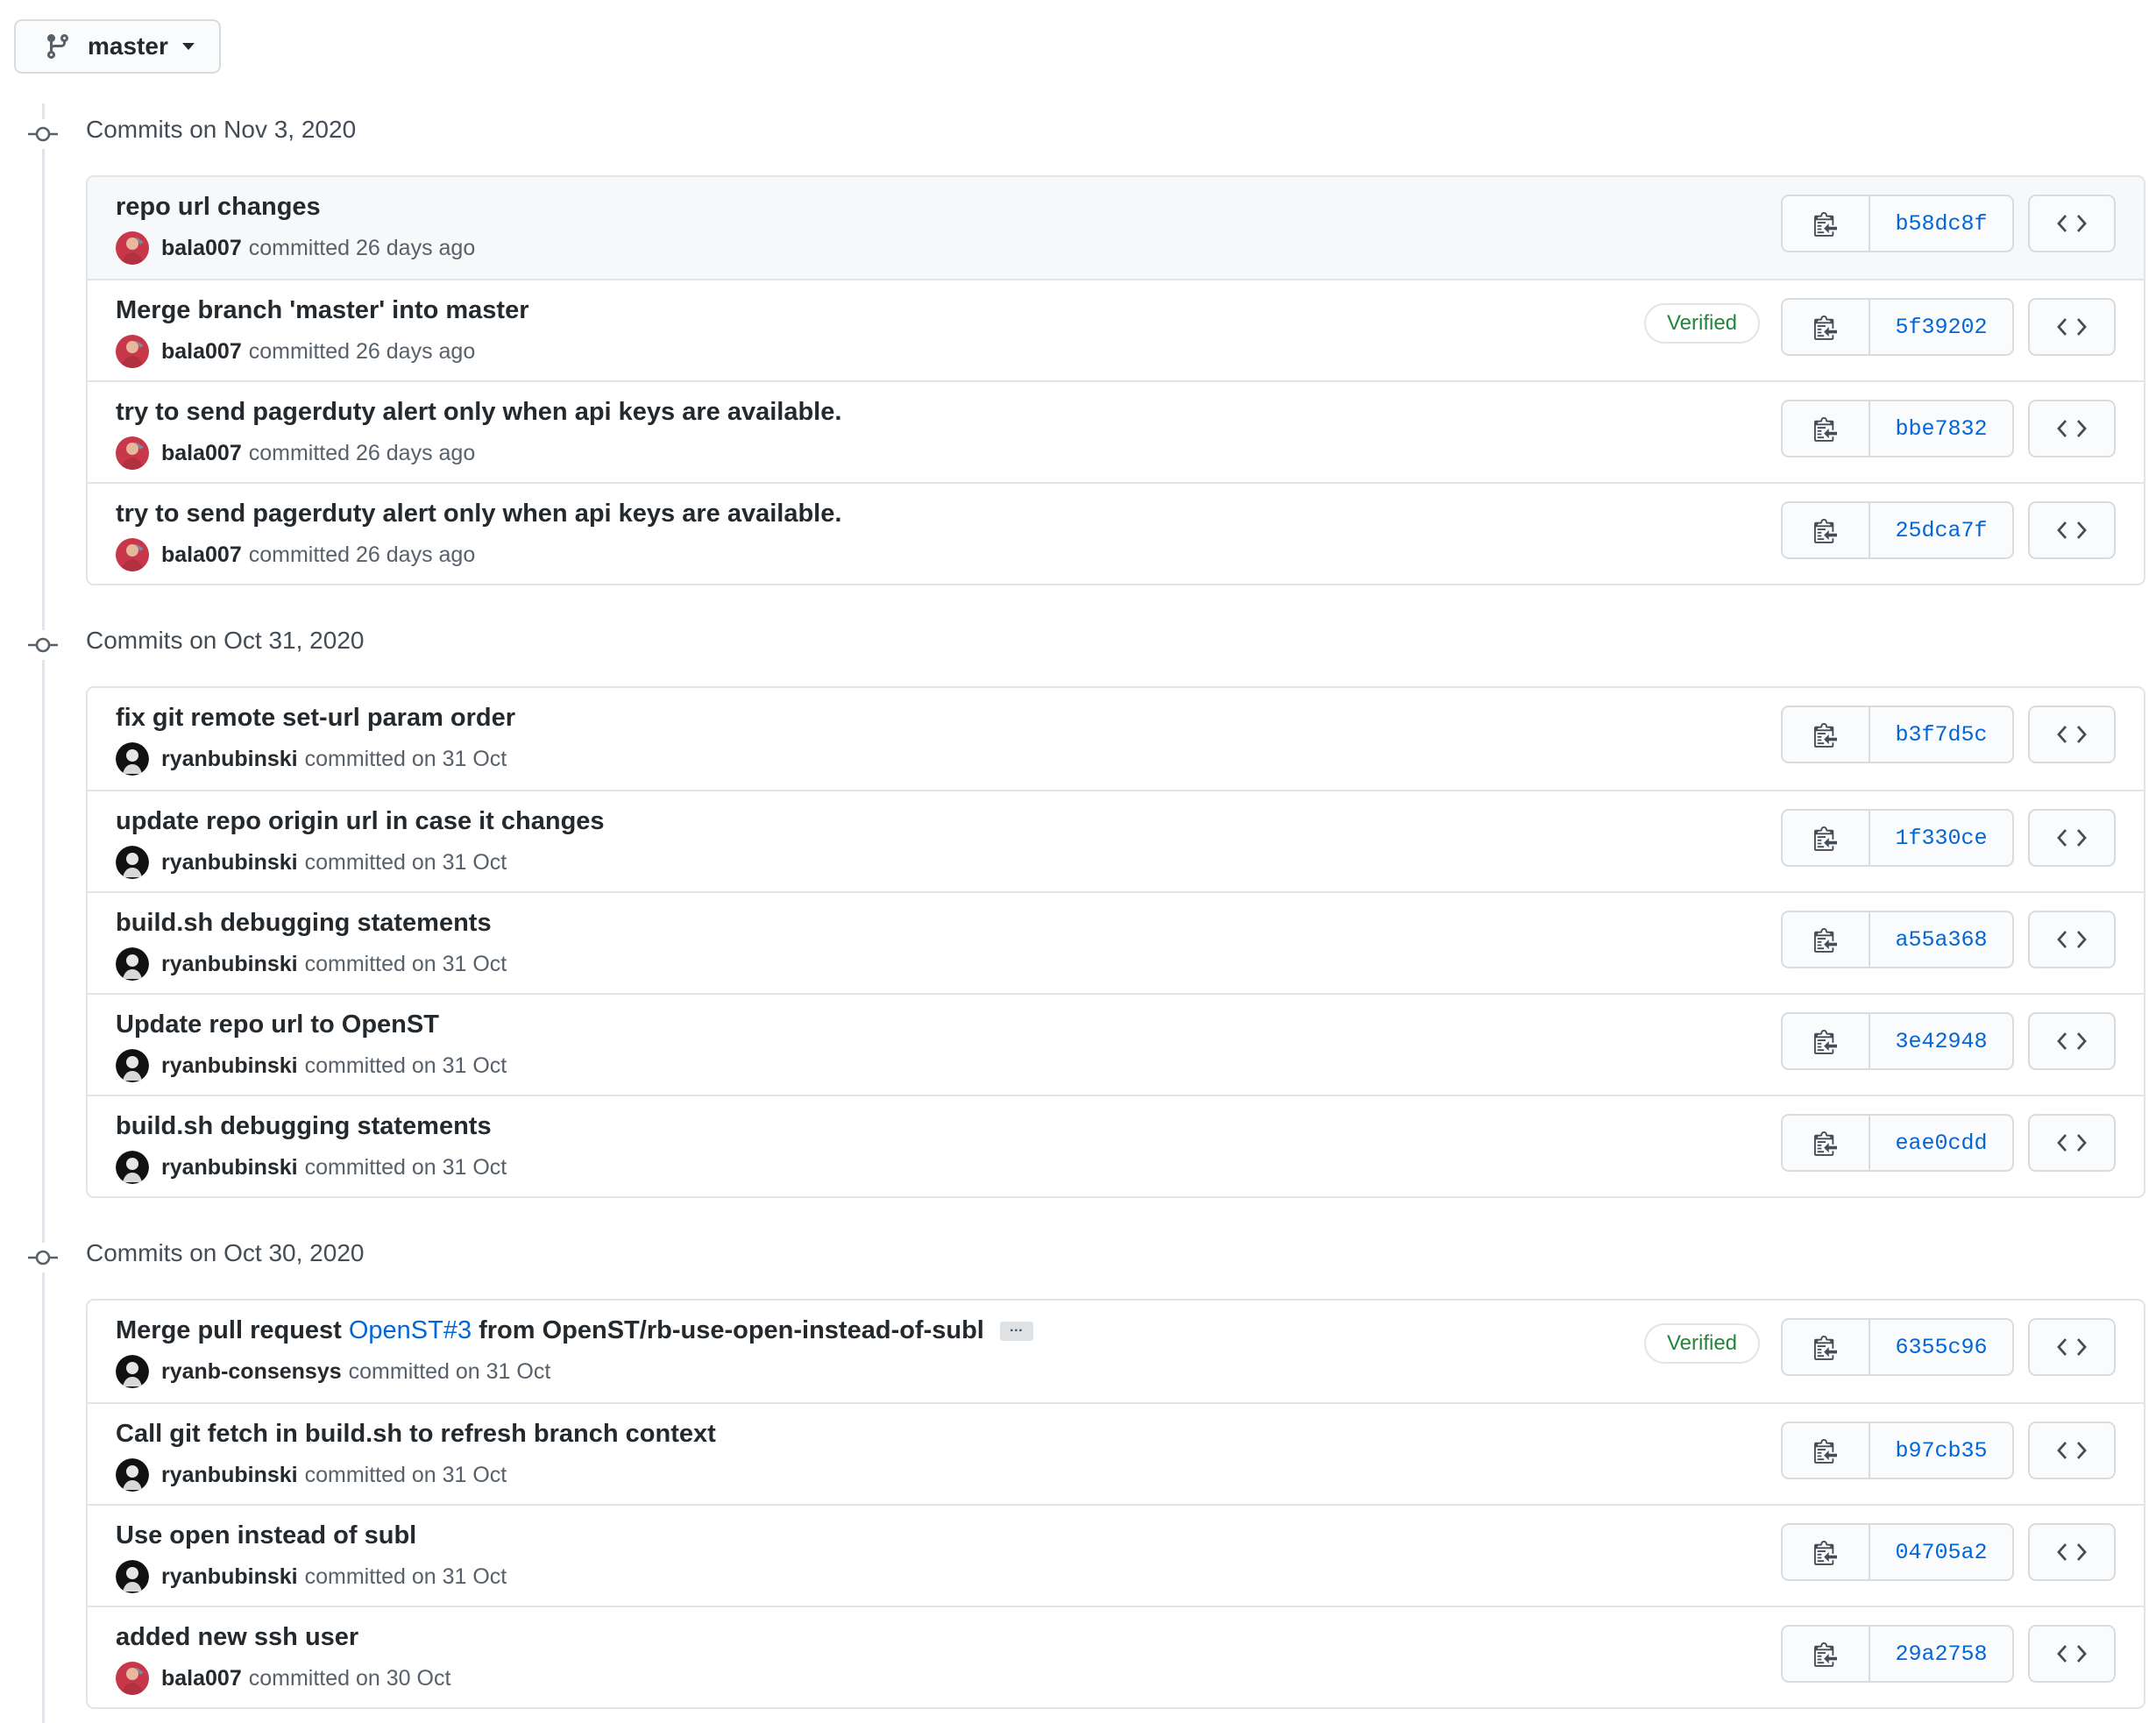  What do you see at coordinates (1941, 1347) in the screenshot?
I see `commit-sha-link: 6355c96` at bounding box center [1941, 1347].